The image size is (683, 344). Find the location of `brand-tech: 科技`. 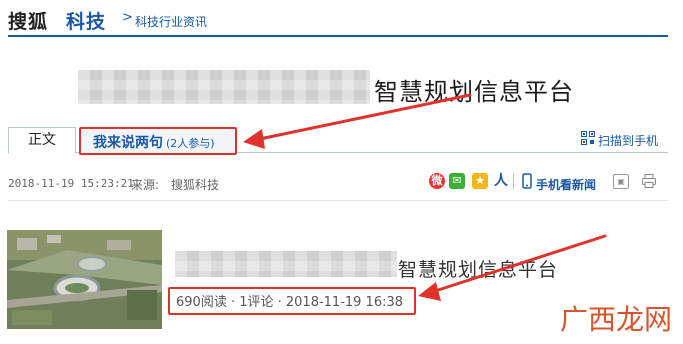

brand-tech: 科技 is located at coordinates (86, 20).